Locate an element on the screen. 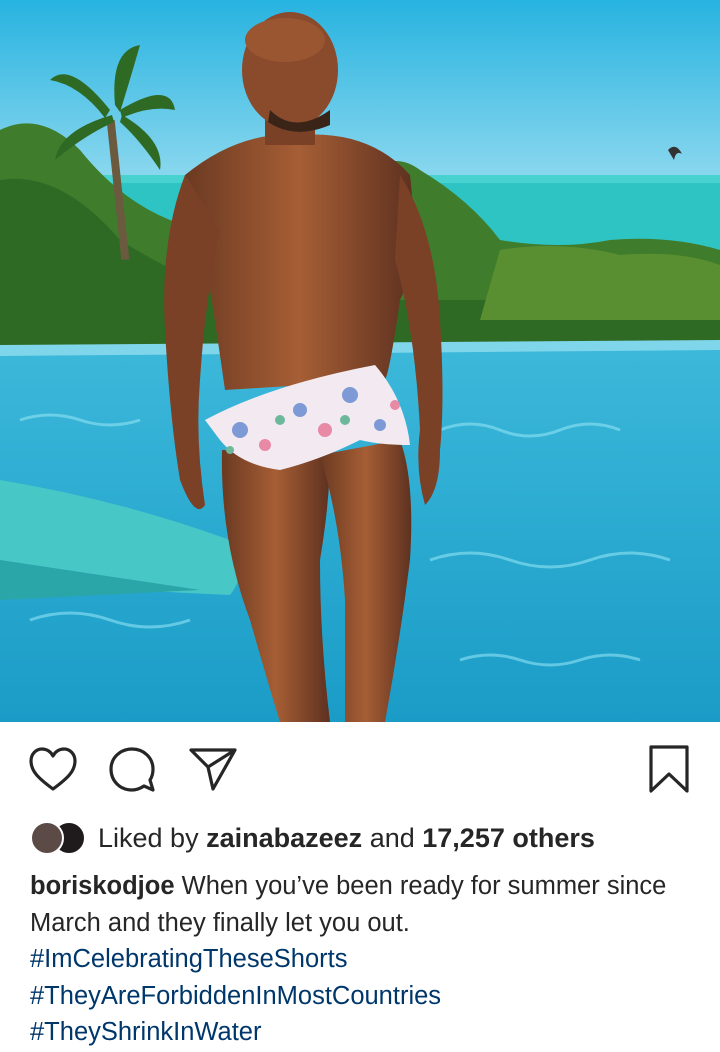  hashtag-link: #TheyAreForbiddenInMostCountries is located at coordinates (365, 996).